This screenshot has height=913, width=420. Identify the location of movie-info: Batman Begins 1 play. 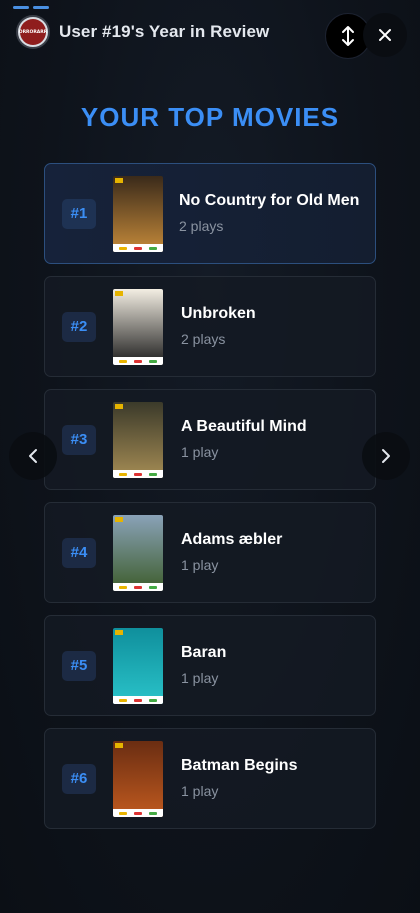
(239, 778).